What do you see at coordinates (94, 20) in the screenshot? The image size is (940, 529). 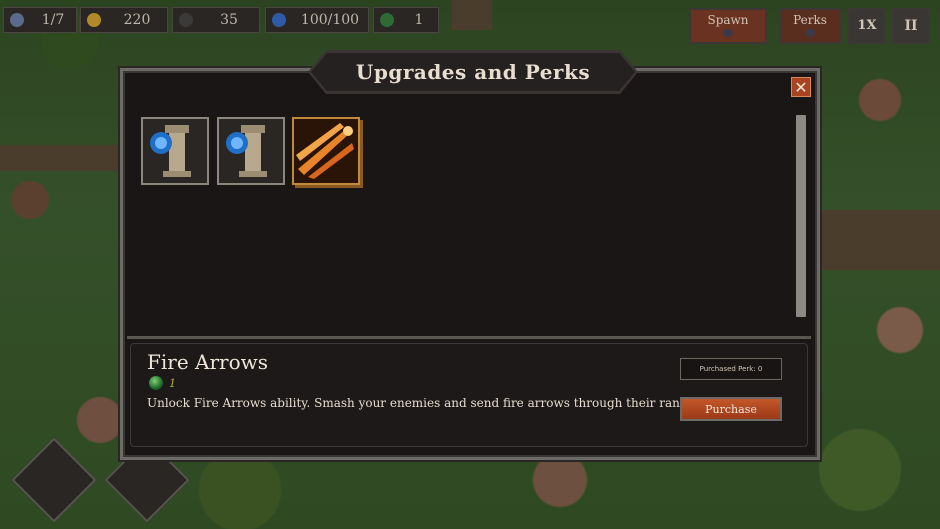 I see `coin-icon` at bounding box center [94, 20].